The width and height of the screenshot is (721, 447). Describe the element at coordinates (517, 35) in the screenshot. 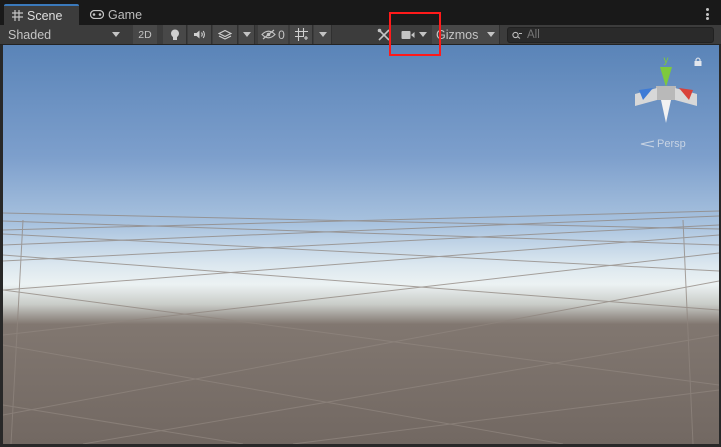

I see `search-icon` at that location.